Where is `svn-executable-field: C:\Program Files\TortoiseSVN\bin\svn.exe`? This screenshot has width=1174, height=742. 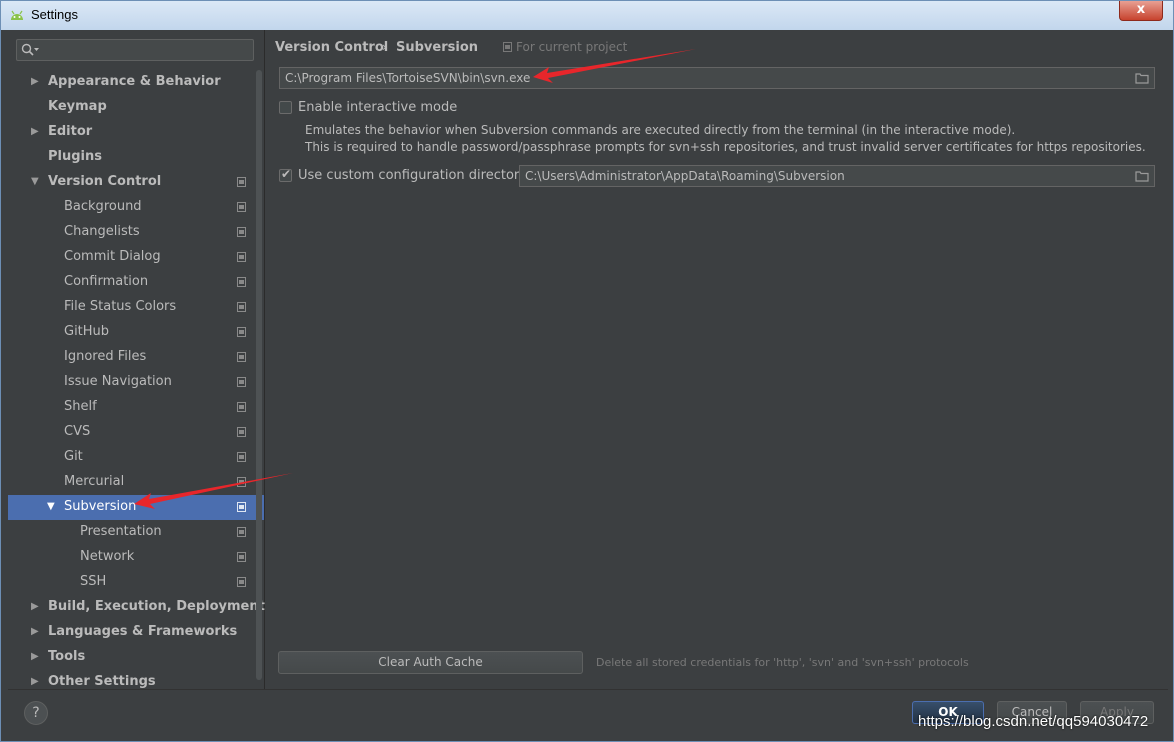 svn-executable-field: C:\Program Files\TortoiseSVN\bin\svn.exe is located at coordinates (717, 78).